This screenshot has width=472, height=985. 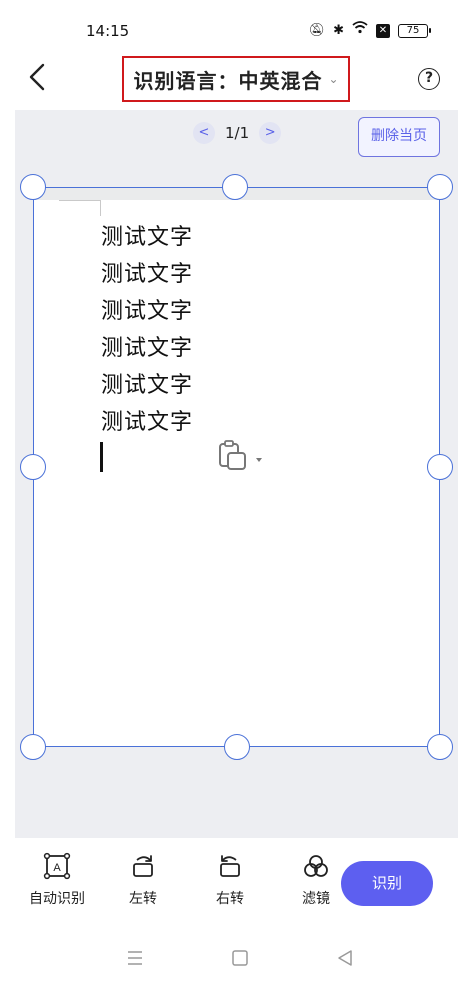 I want to click on rotate-left-label: 左转, so click(x=143, y=899).